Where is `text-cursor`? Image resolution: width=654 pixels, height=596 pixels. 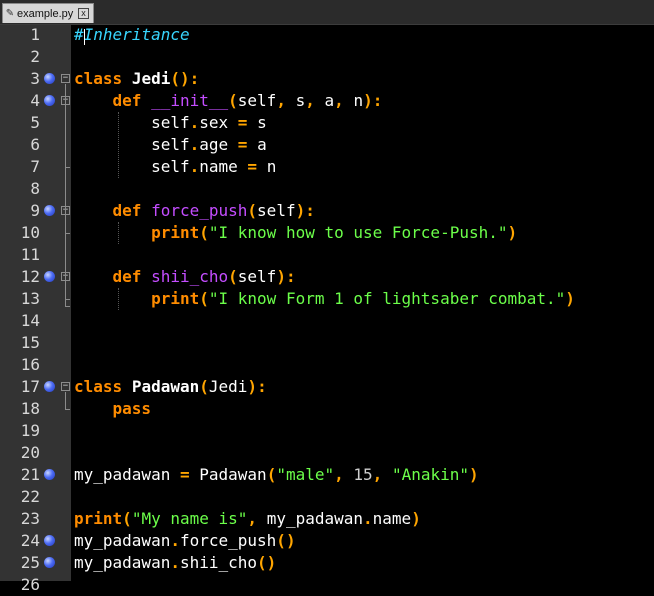 text-cursor is located at coordinates (84, 37).